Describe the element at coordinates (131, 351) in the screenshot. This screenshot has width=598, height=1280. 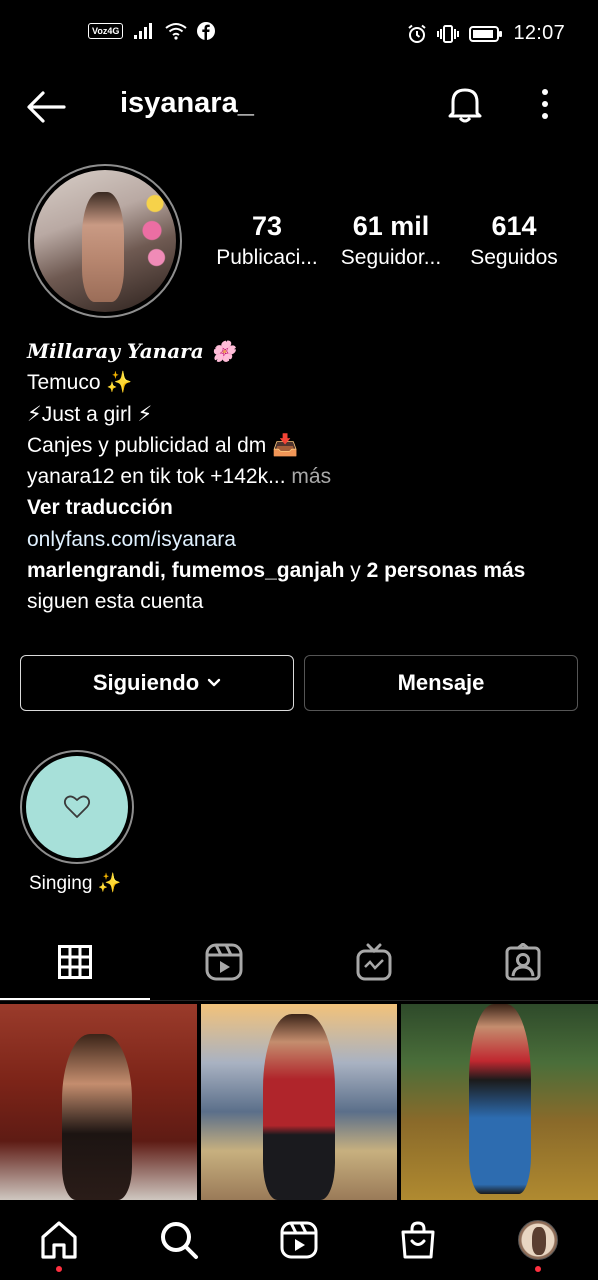
I see `display-name: Millaray Yanara 🌸` at that location.